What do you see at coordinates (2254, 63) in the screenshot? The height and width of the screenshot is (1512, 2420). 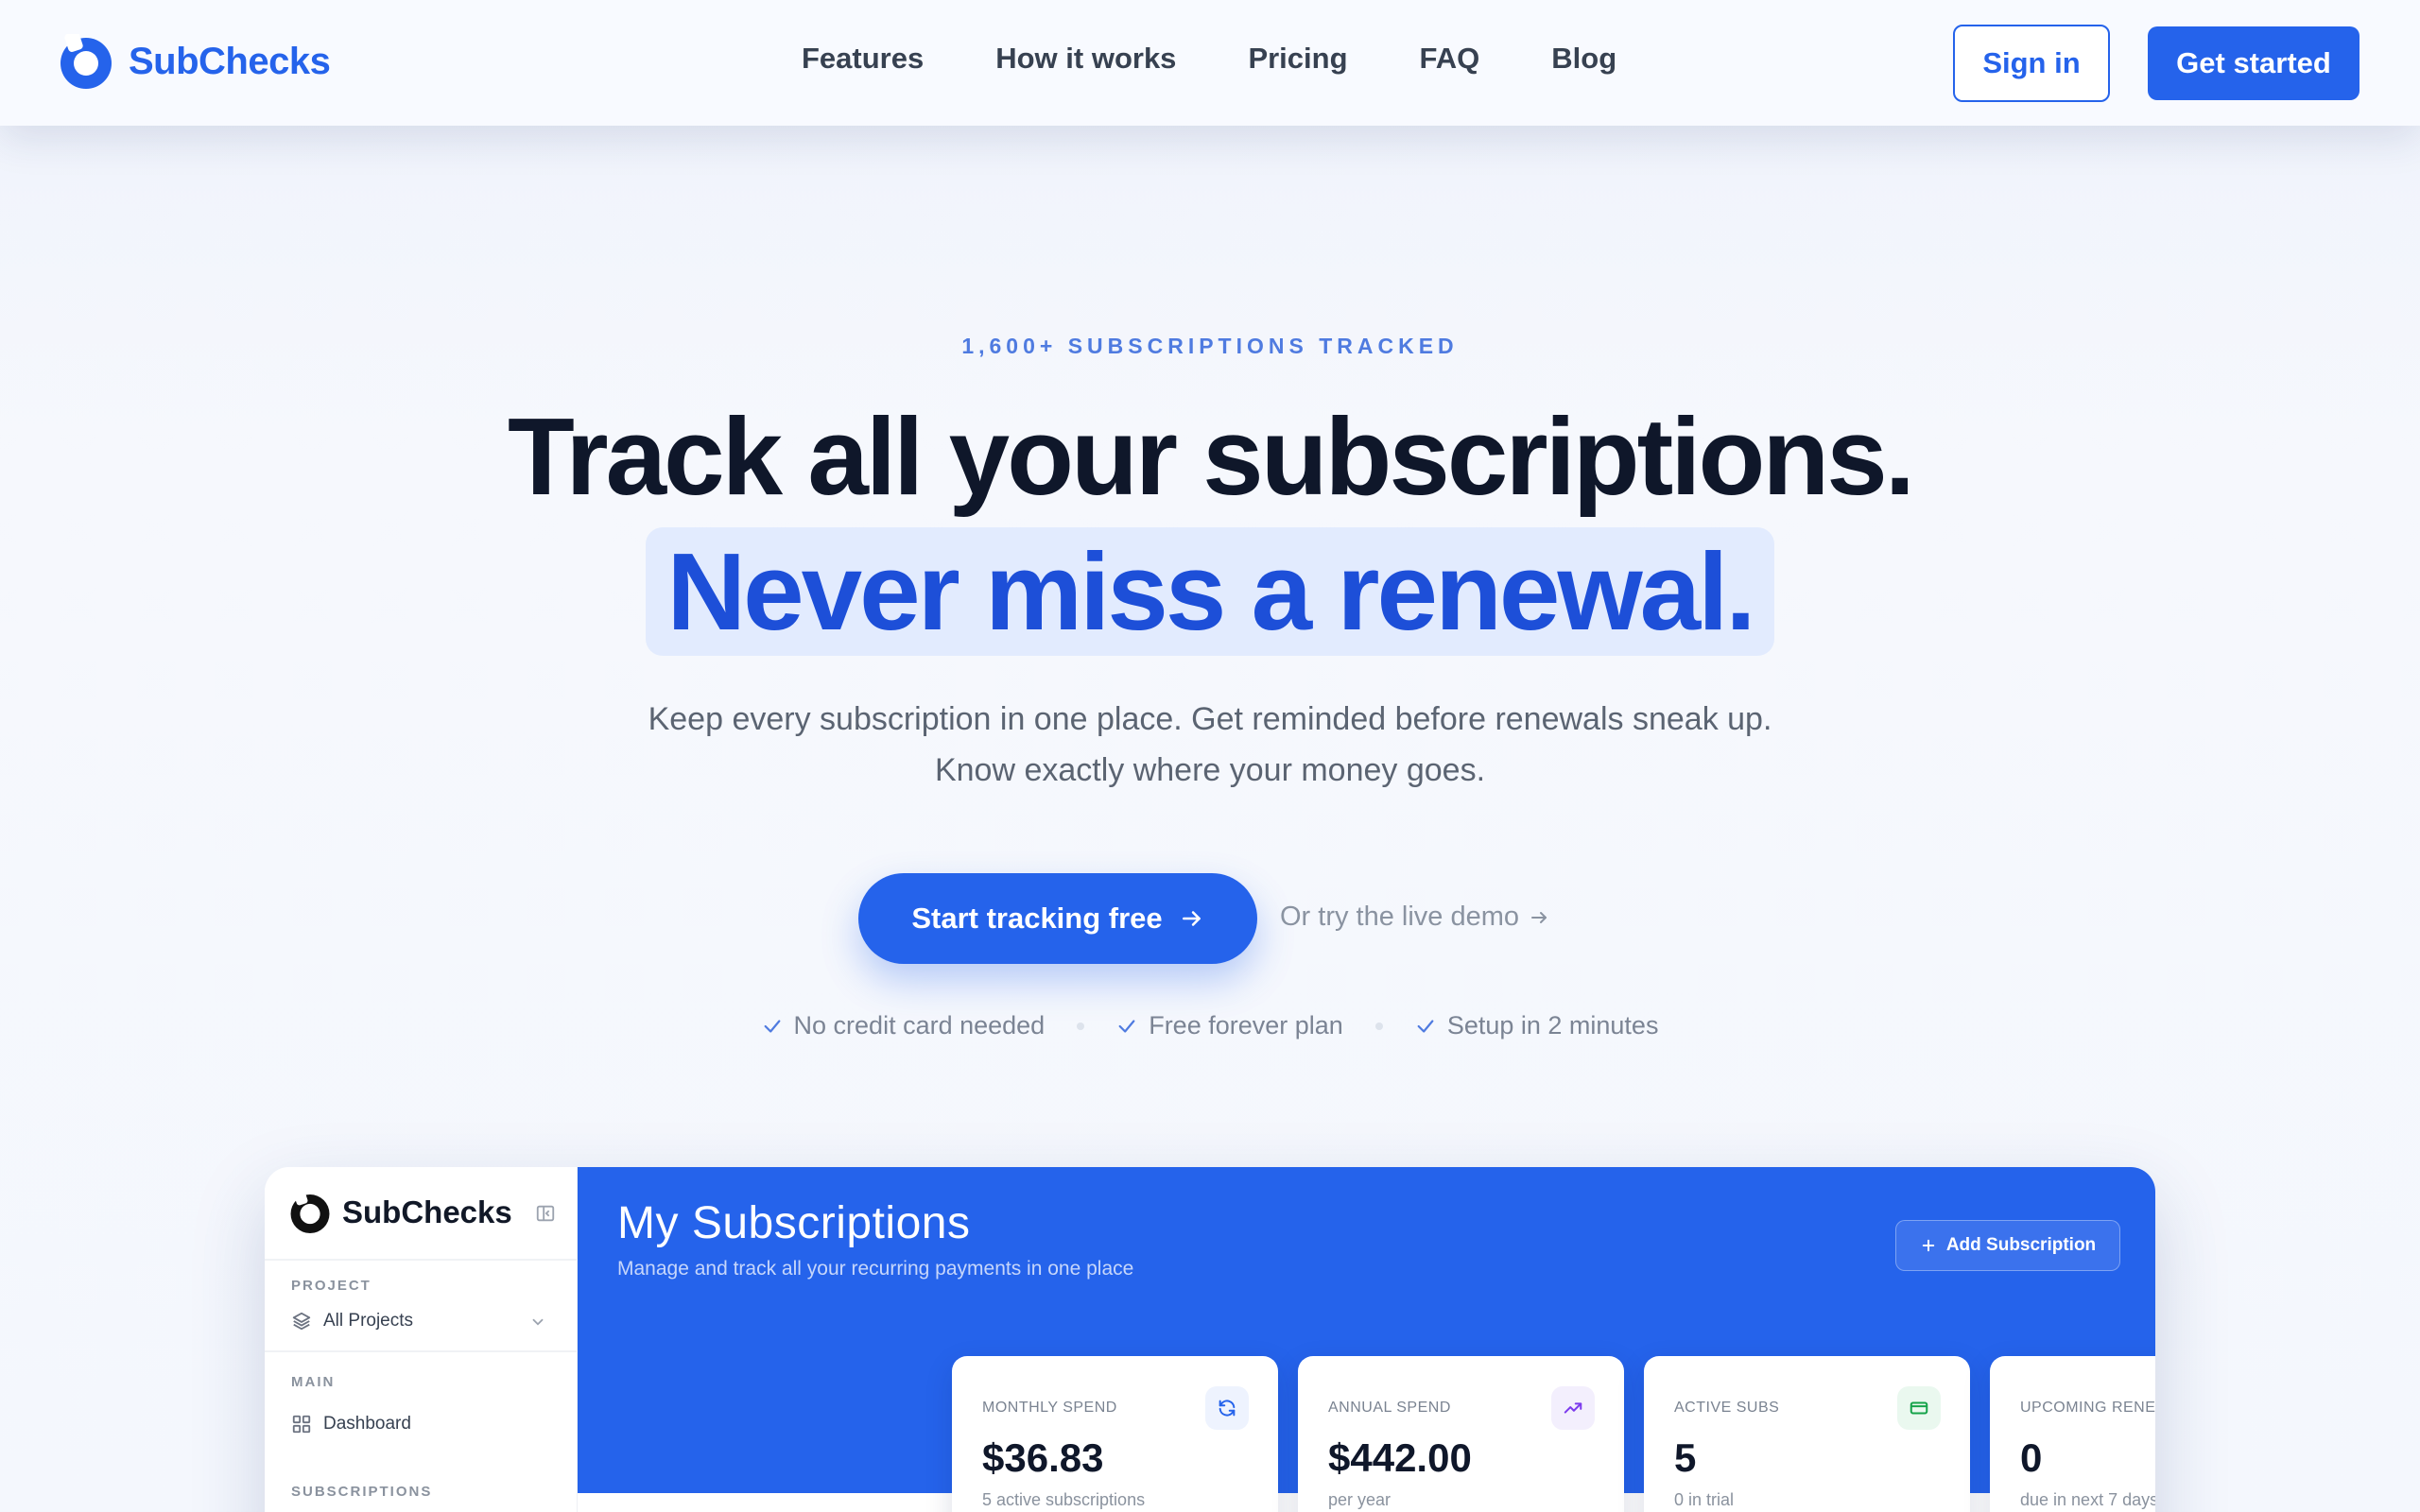 I see `get-started-button: Get started` at bounding box center [2254, 63].